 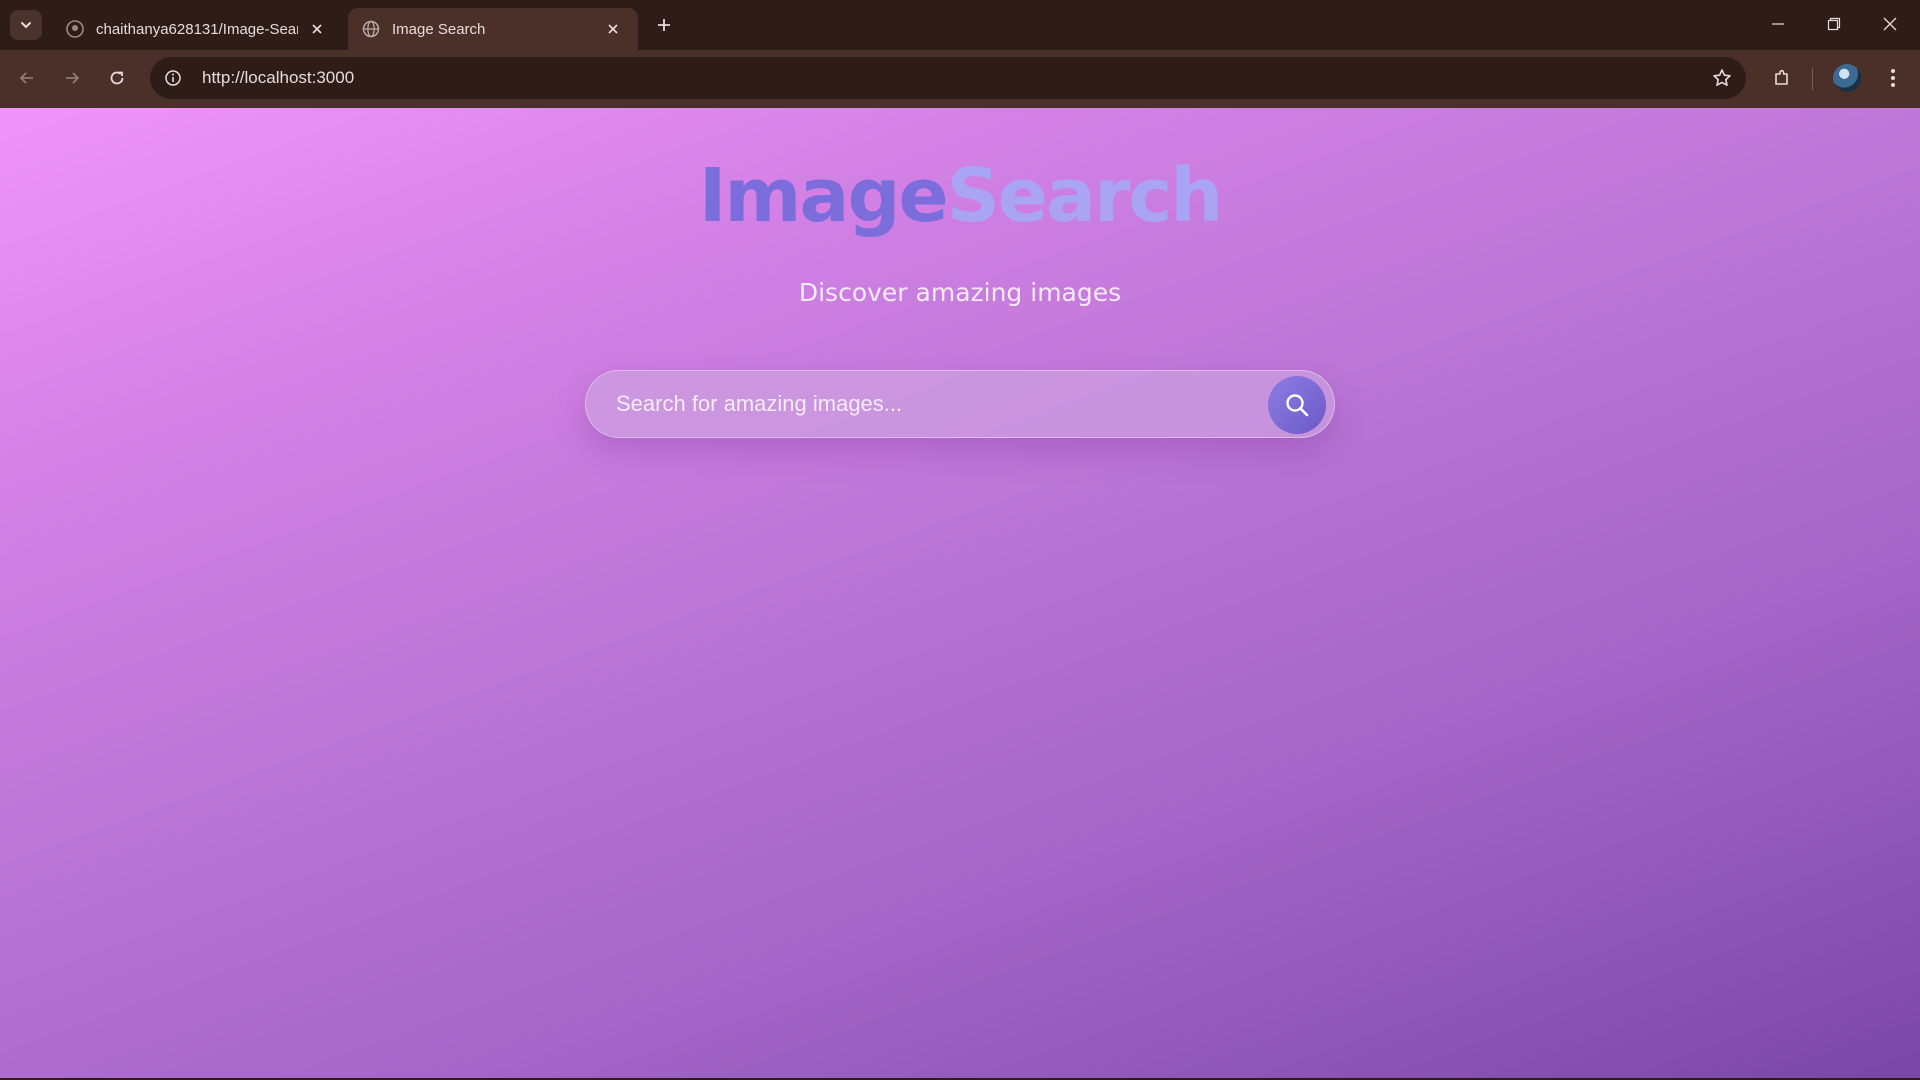 I want to click on reload-button, so click(x=117, y=78).